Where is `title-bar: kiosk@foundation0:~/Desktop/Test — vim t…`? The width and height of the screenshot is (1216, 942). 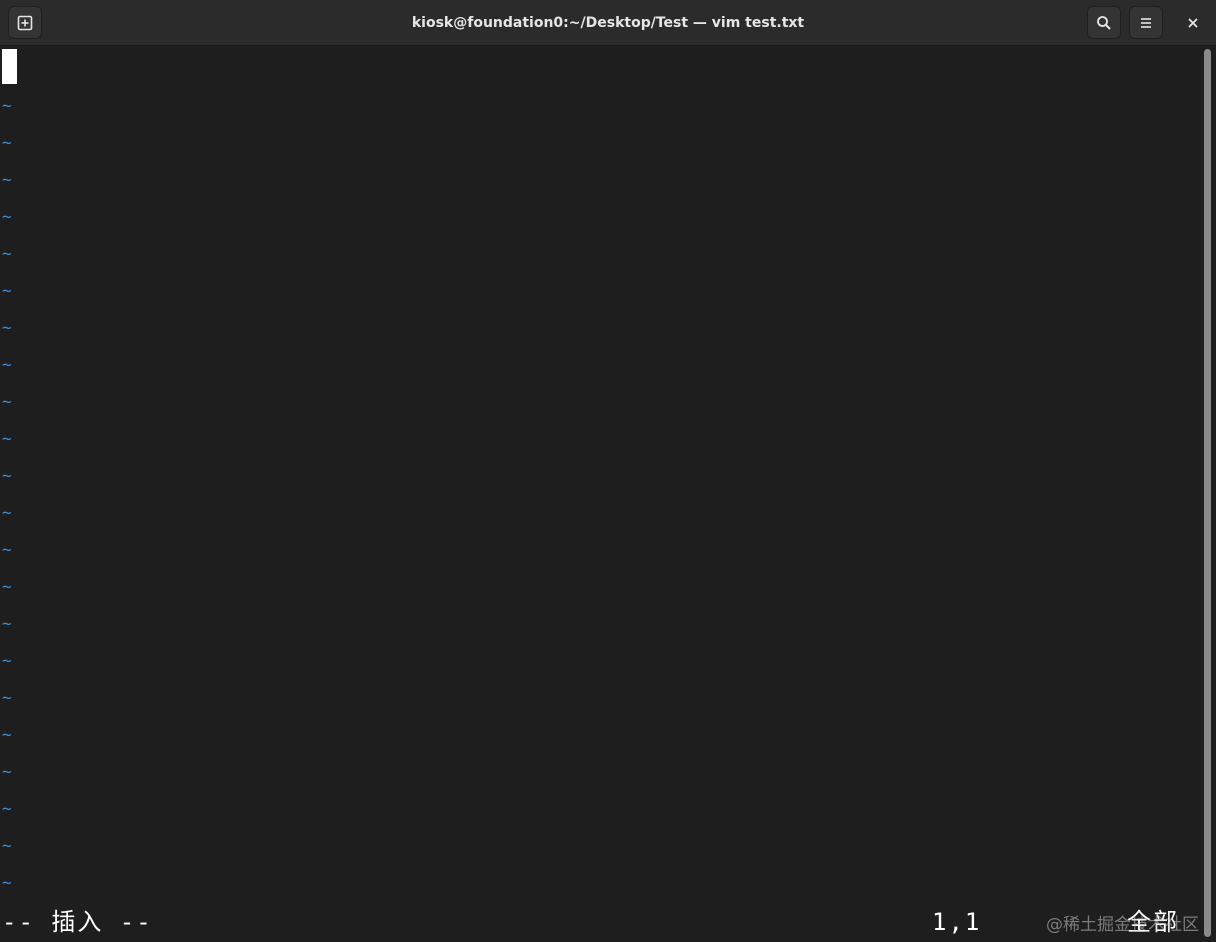
title-bar: kiosk@foundation0:~/Desktop/Test — vim t… is located at coordinates (608, 23).